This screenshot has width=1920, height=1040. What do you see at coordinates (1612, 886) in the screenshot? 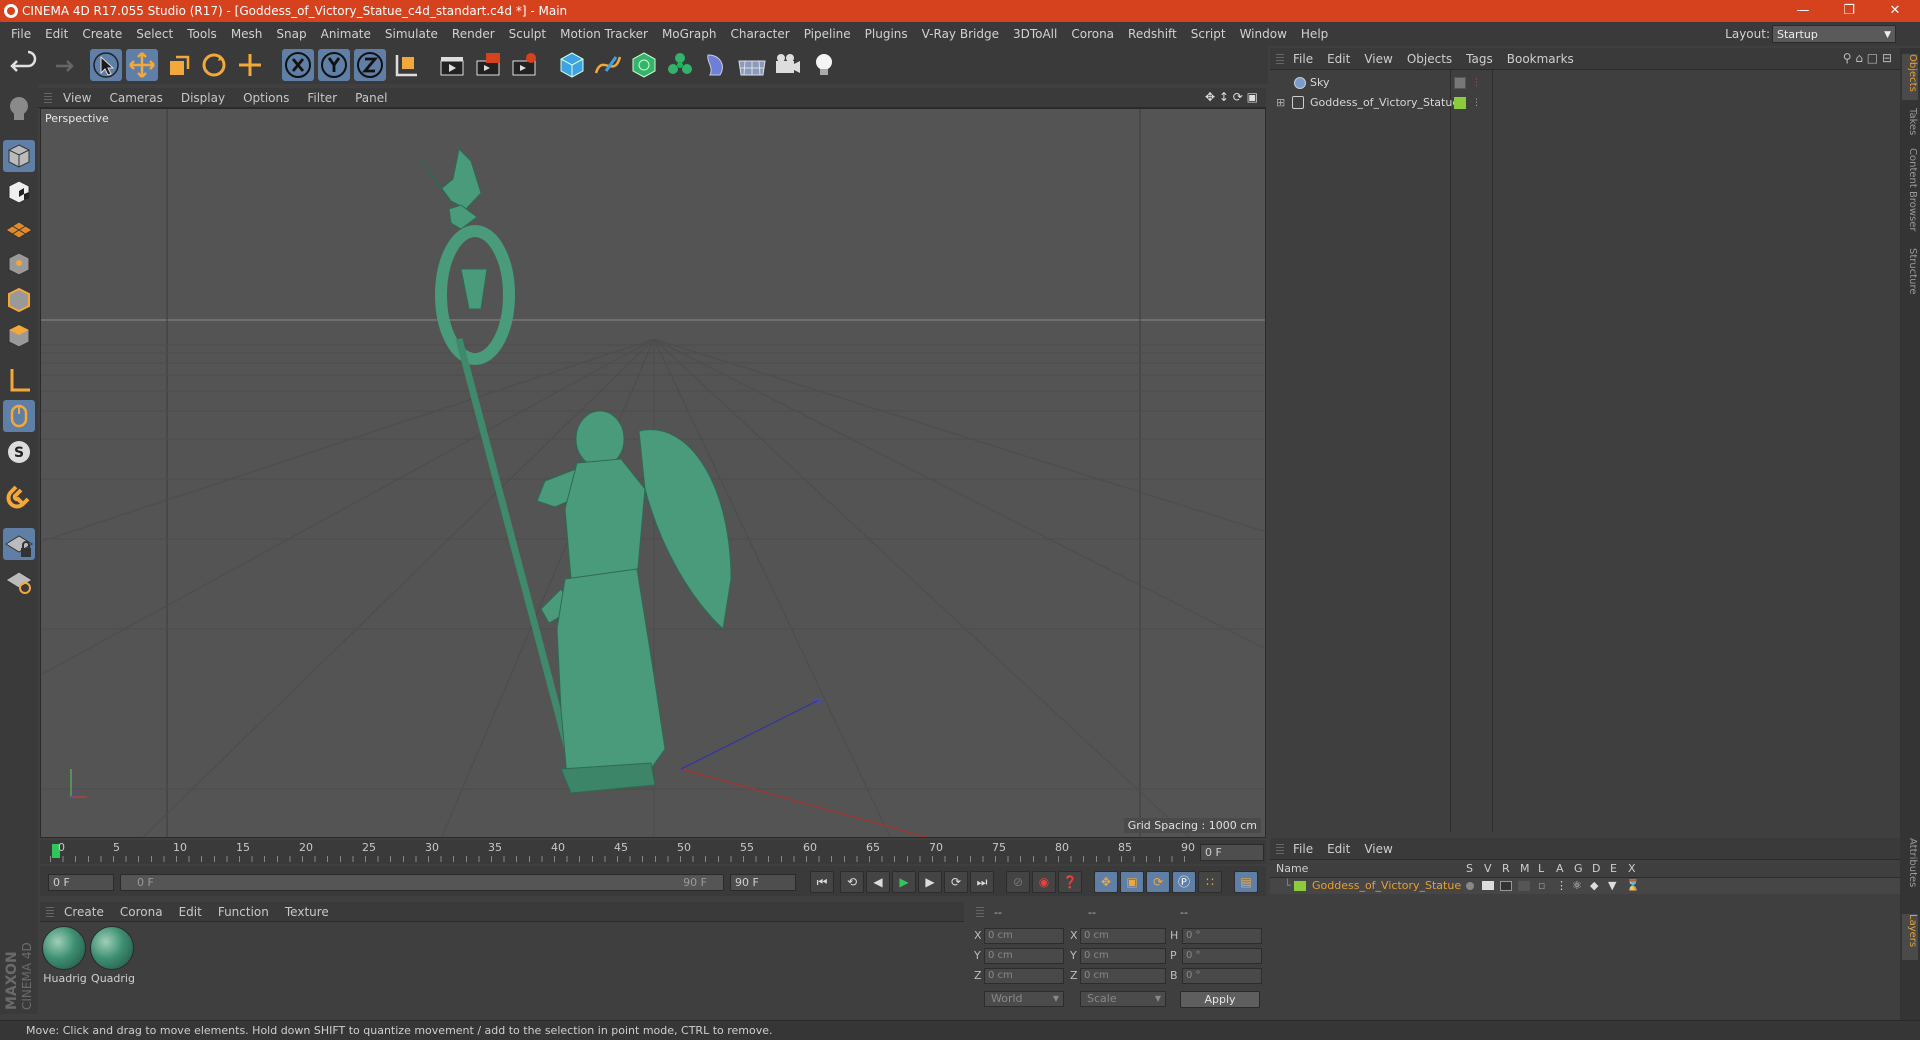
I see `expression-toggle-icon: ▼` at bounding box center [1612, 886].